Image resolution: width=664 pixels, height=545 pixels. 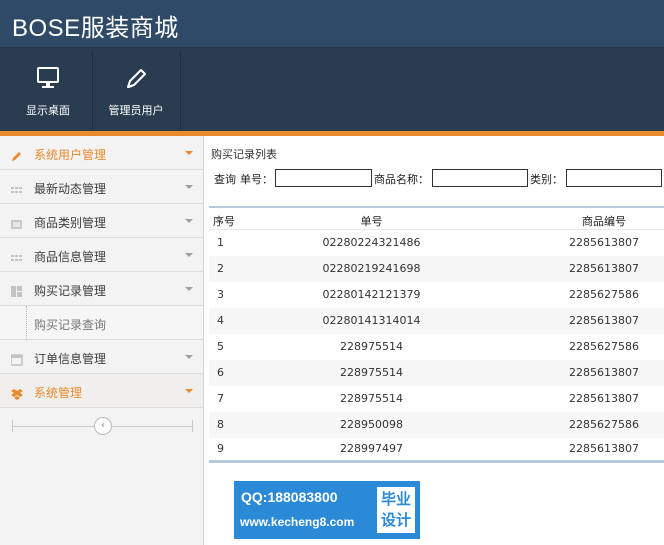 I want to click on table-row: 5 228975514 2285627586, so click(x=436, y=347).